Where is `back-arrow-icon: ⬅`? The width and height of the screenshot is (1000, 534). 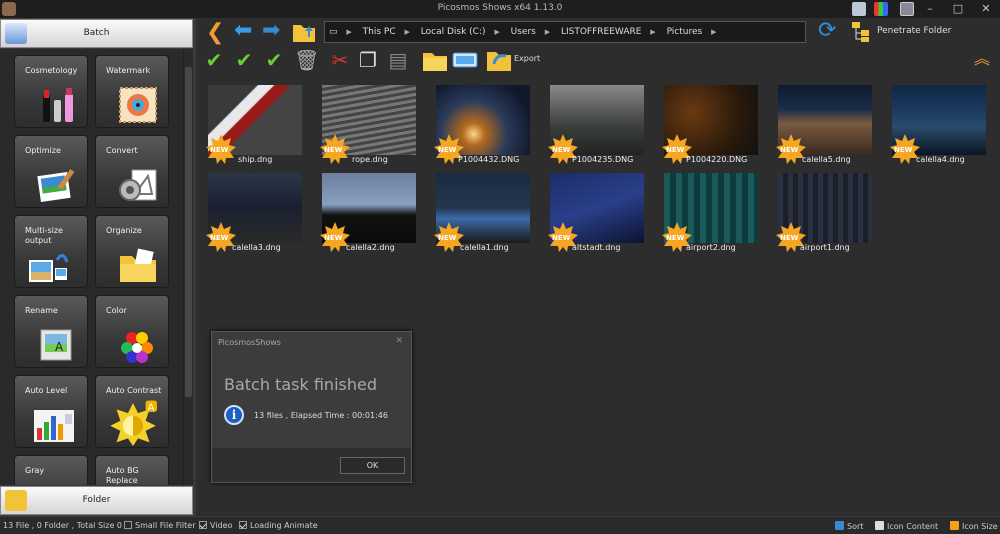
back-arrow-icon: ⬅ is located at coordinates (243, 31).